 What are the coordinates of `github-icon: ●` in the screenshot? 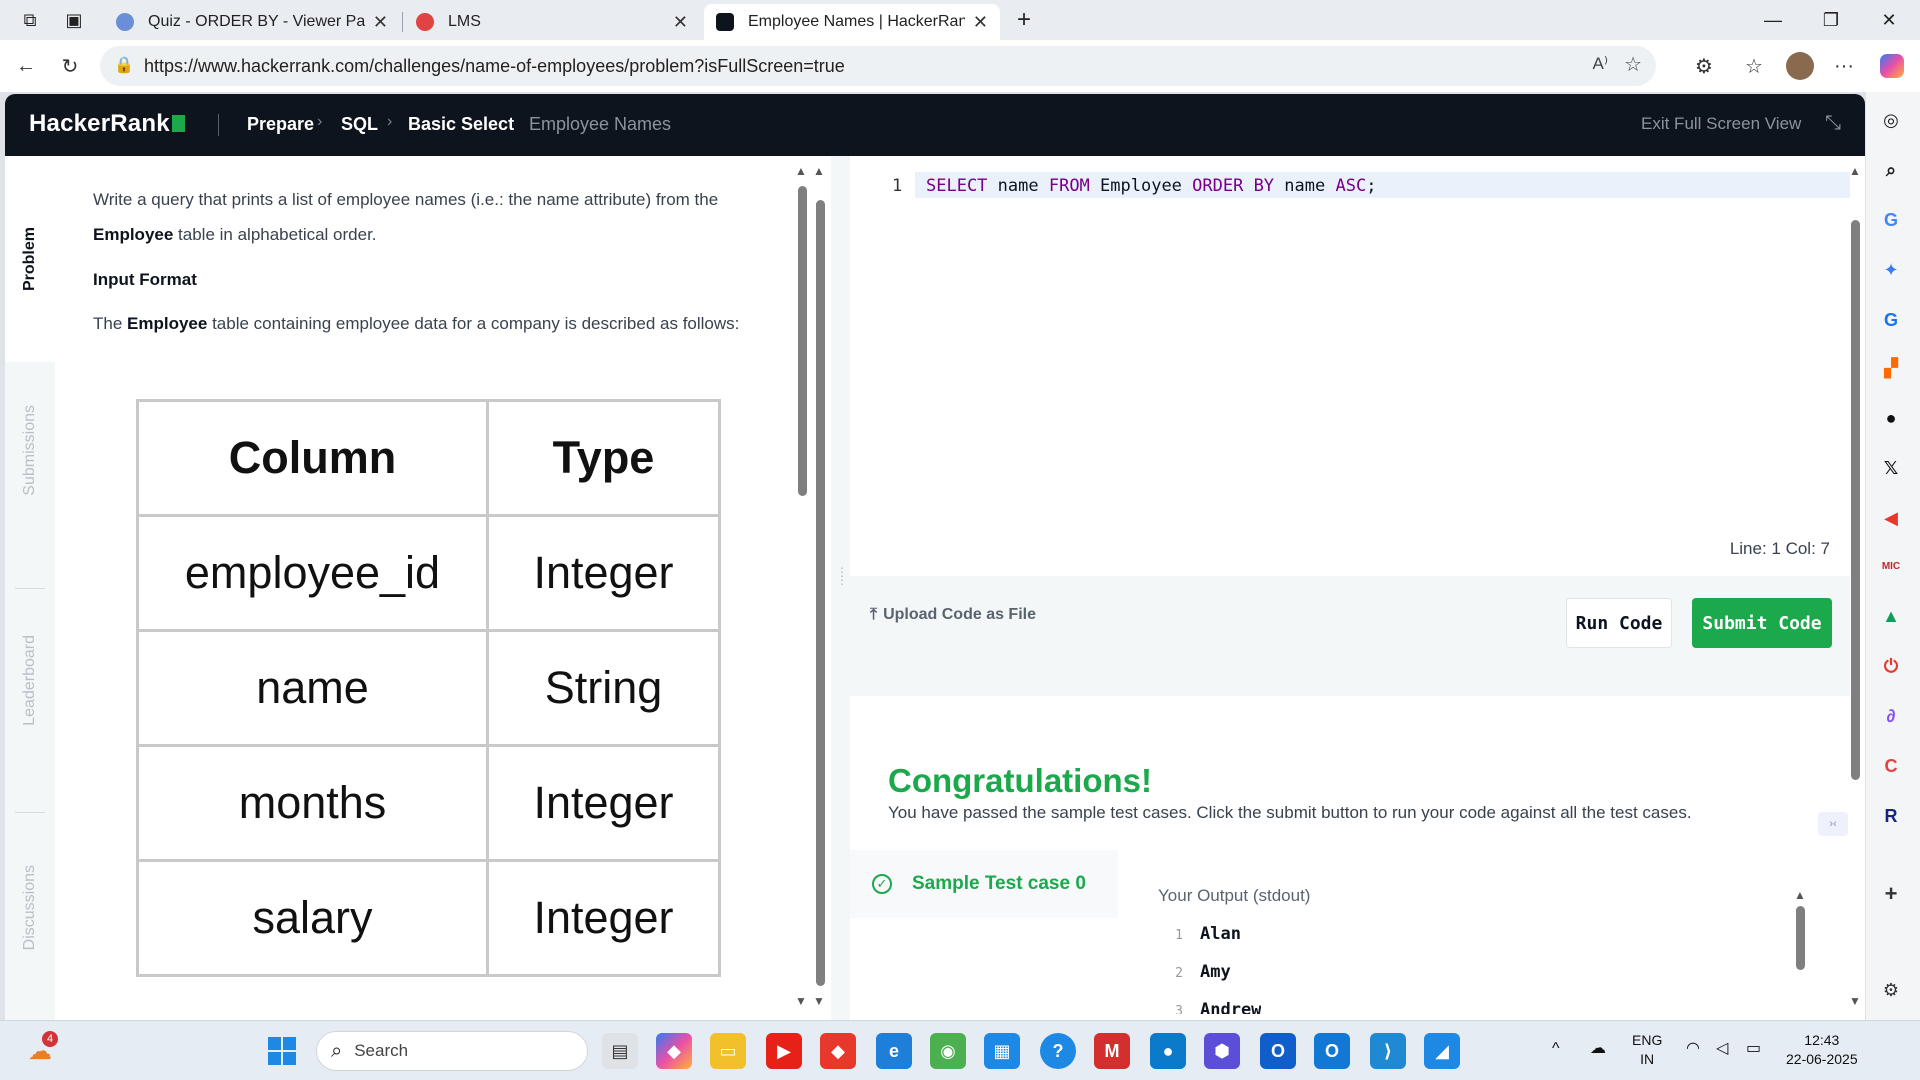 It's located at (1891, 418).